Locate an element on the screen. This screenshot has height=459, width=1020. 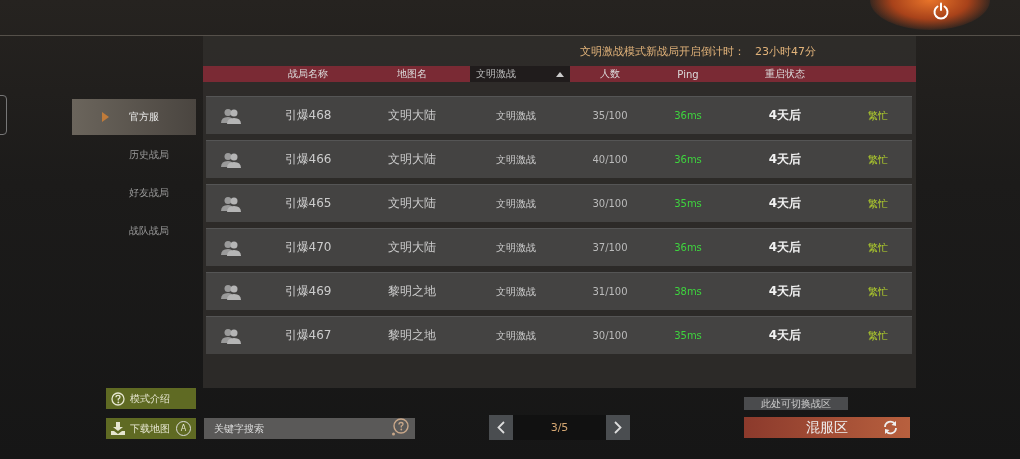
page-indicator: 3/5 is located at coordinates (559, 427).